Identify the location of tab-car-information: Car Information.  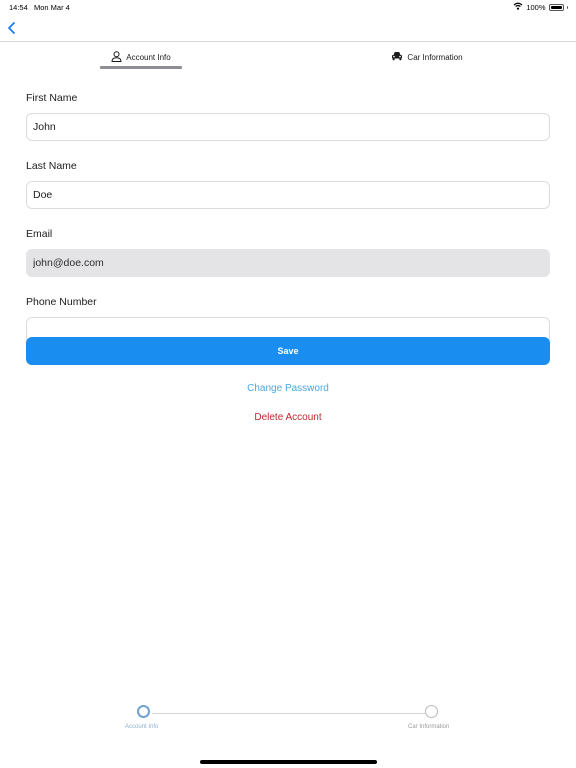
(427, 57).